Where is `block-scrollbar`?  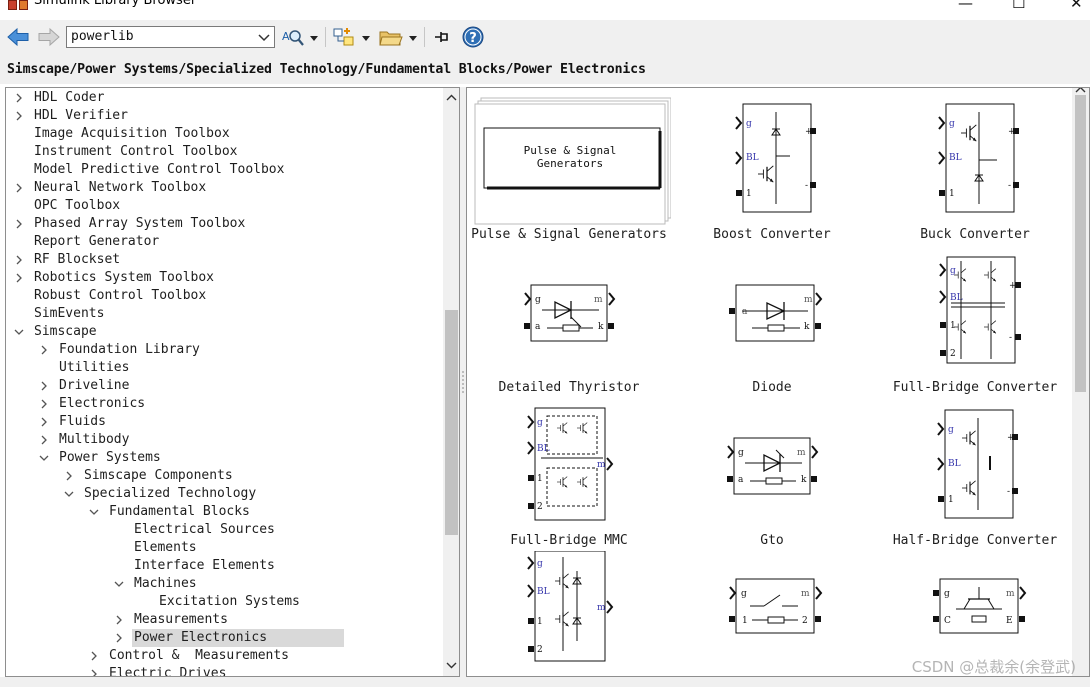 block-scrollbar is located at coordinates (1080, 382).